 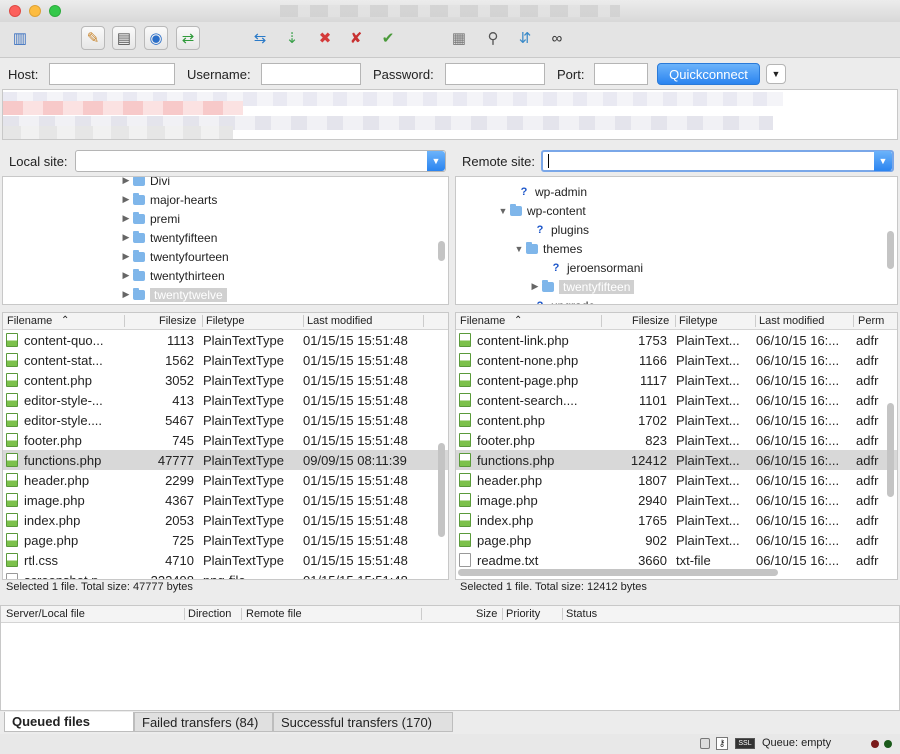 What do you see at coordinates (325, 38) in the screenshot?
I see `cancel-icon: ✖` at bounding box center [325, 38].